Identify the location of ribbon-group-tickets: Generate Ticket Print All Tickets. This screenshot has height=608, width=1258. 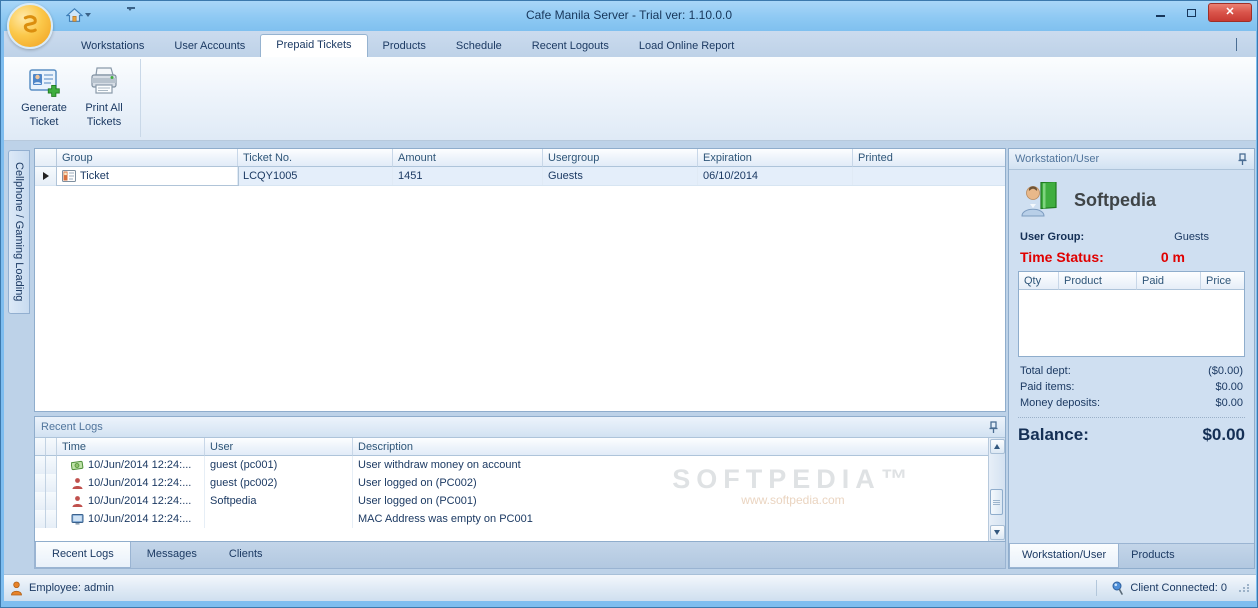
(74, 98).